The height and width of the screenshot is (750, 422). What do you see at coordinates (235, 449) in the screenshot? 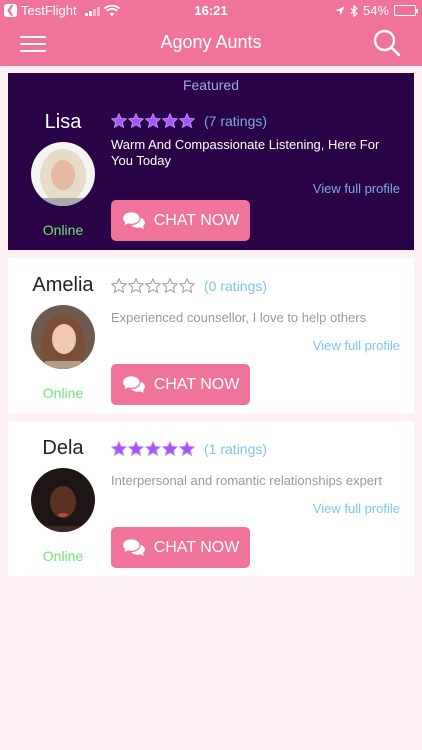
I see `ratings-count: (1 ratings)` at bounding box center [235, 449].